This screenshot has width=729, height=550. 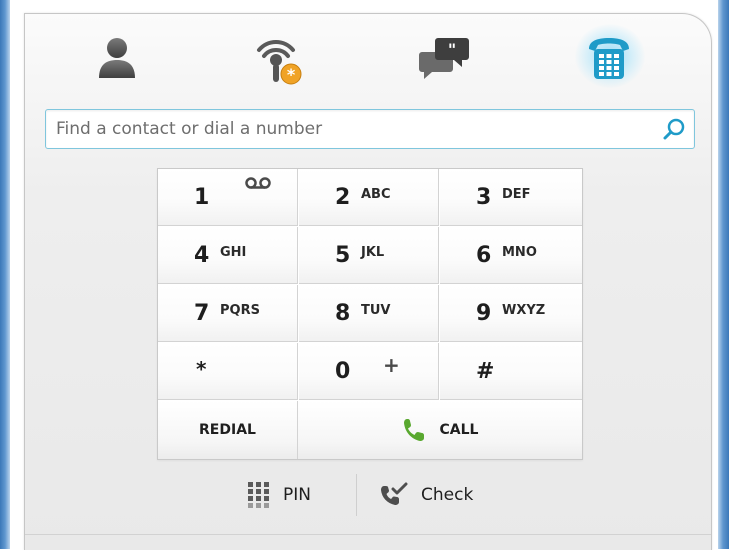 What do you see at coordinates (484, 197) in the screenshot?
I see `key-digit: 3` at bounding box center [484, 197].